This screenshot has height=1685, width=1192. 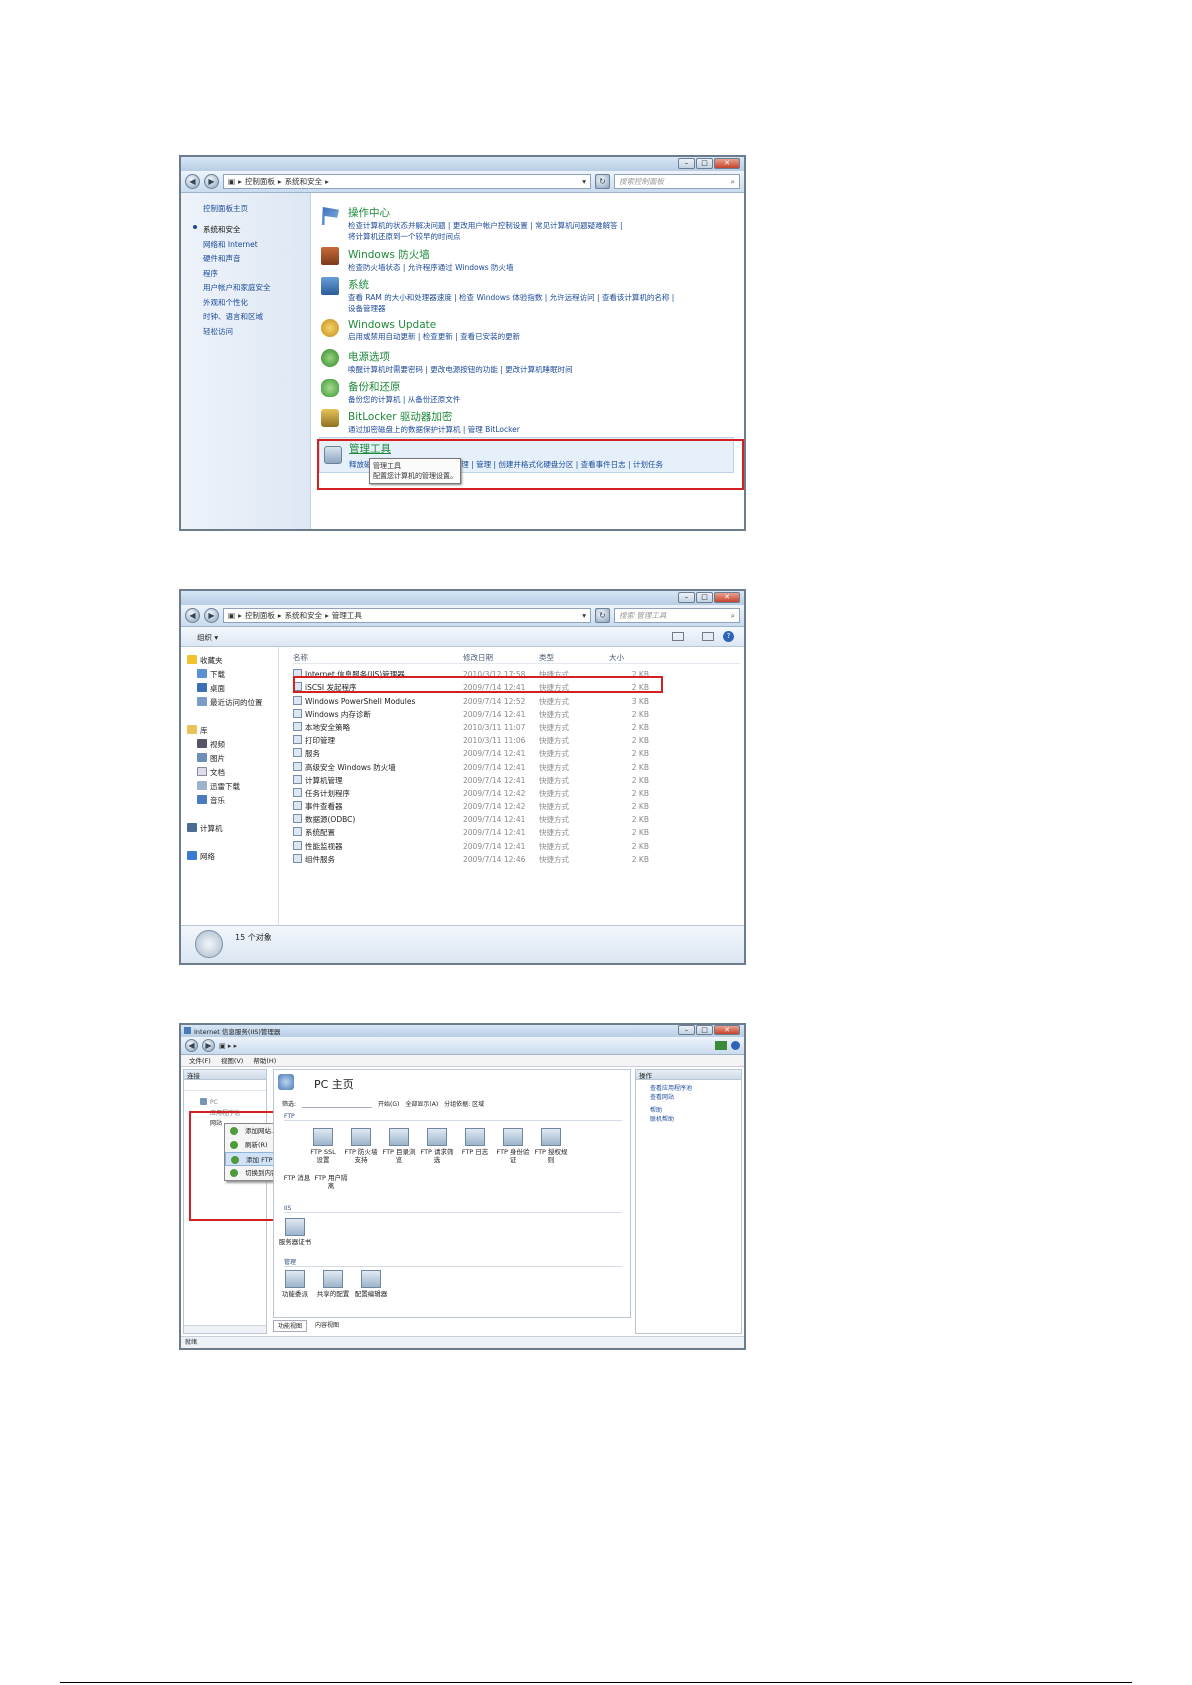 I want to click on maximize-button: □, so click(x=704, y=1030).